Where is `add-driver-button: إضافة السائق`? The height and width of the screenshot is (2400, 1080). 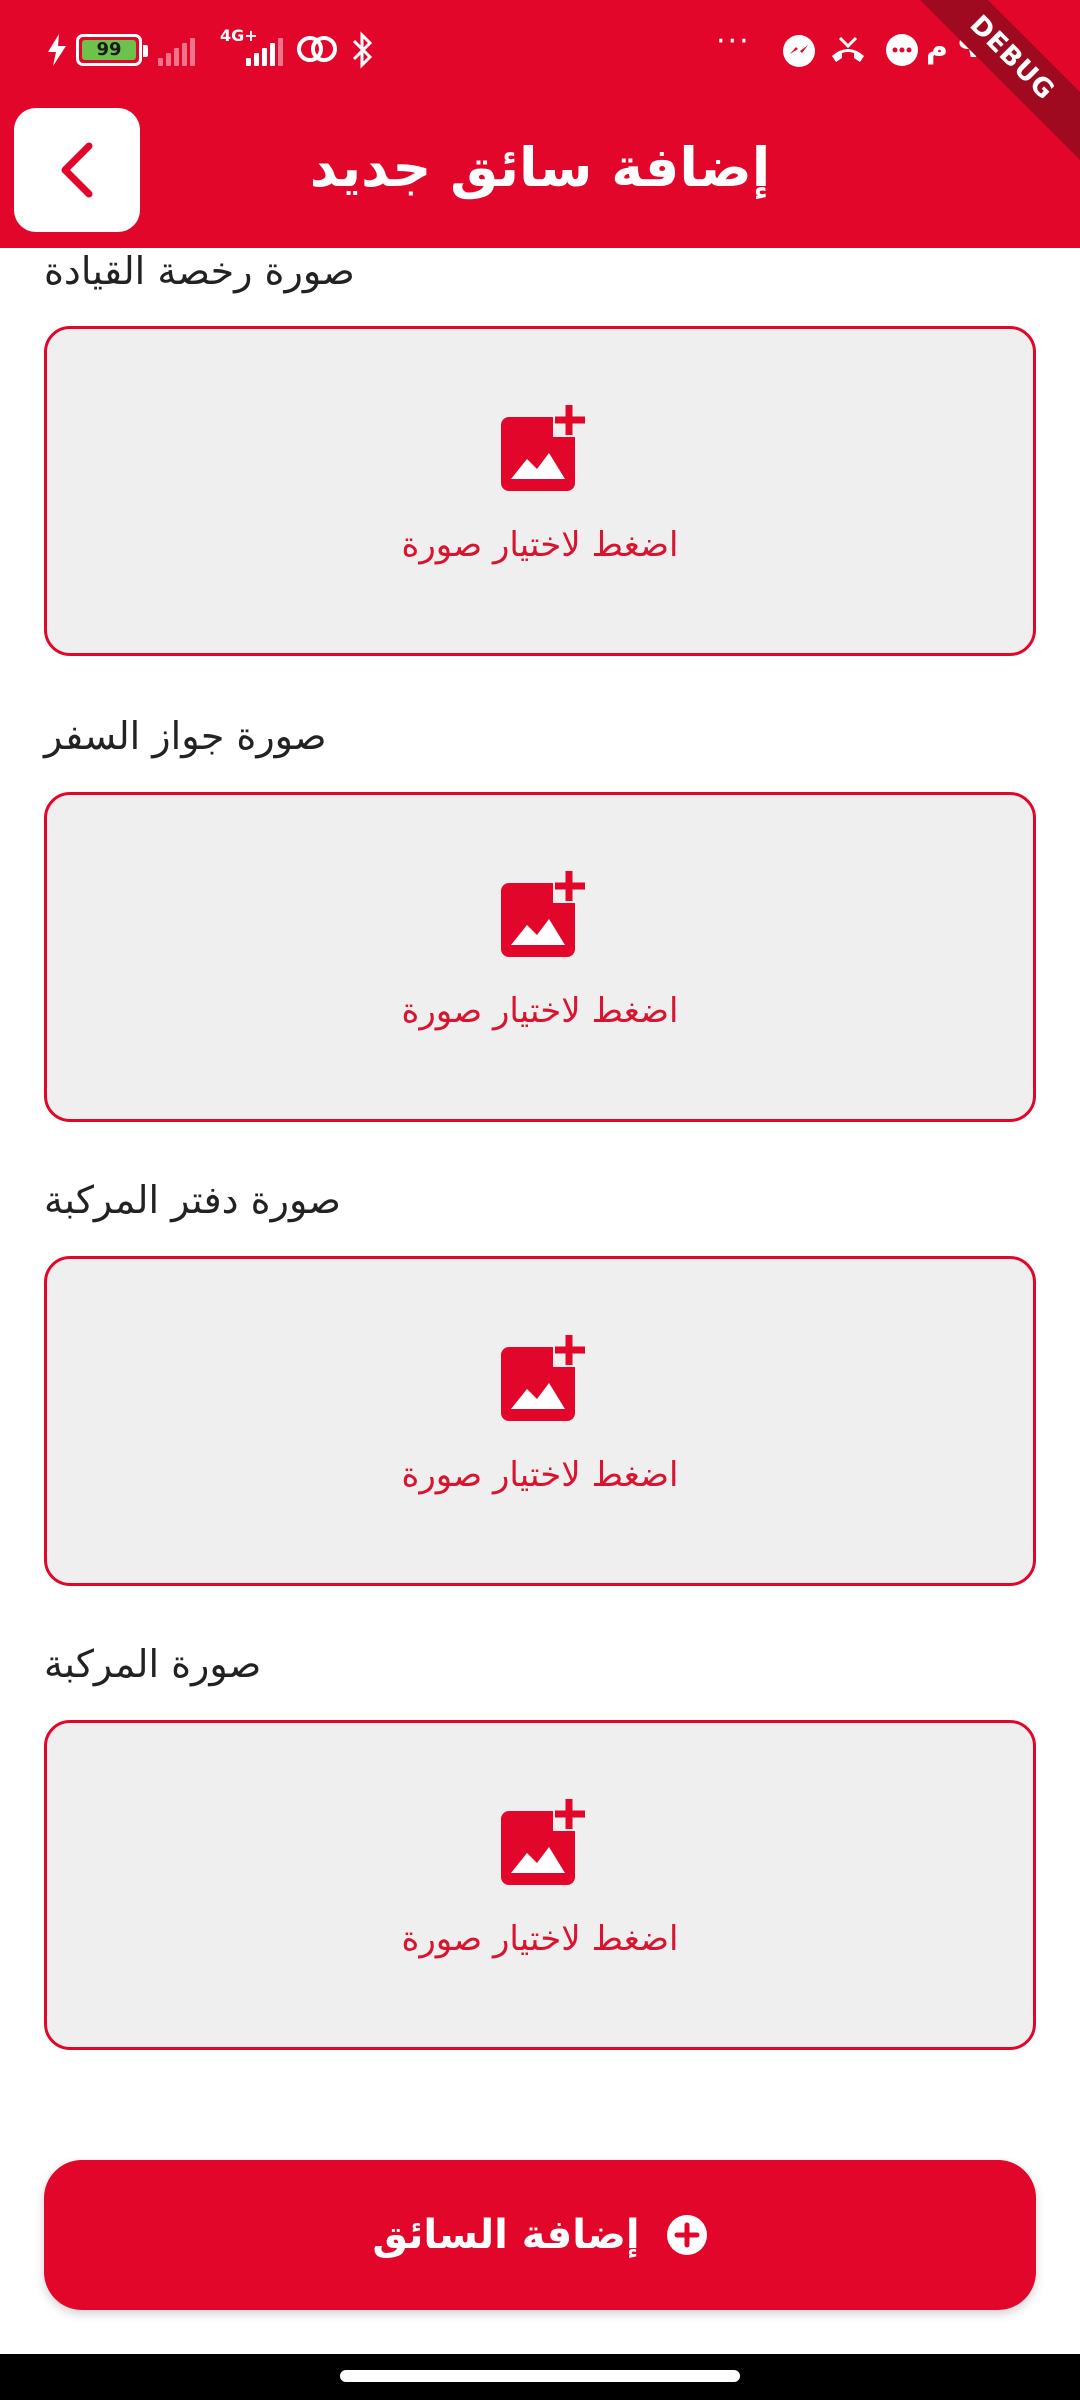
add-driver-button: إضافة السائق is located at coordinates (540, 2235).